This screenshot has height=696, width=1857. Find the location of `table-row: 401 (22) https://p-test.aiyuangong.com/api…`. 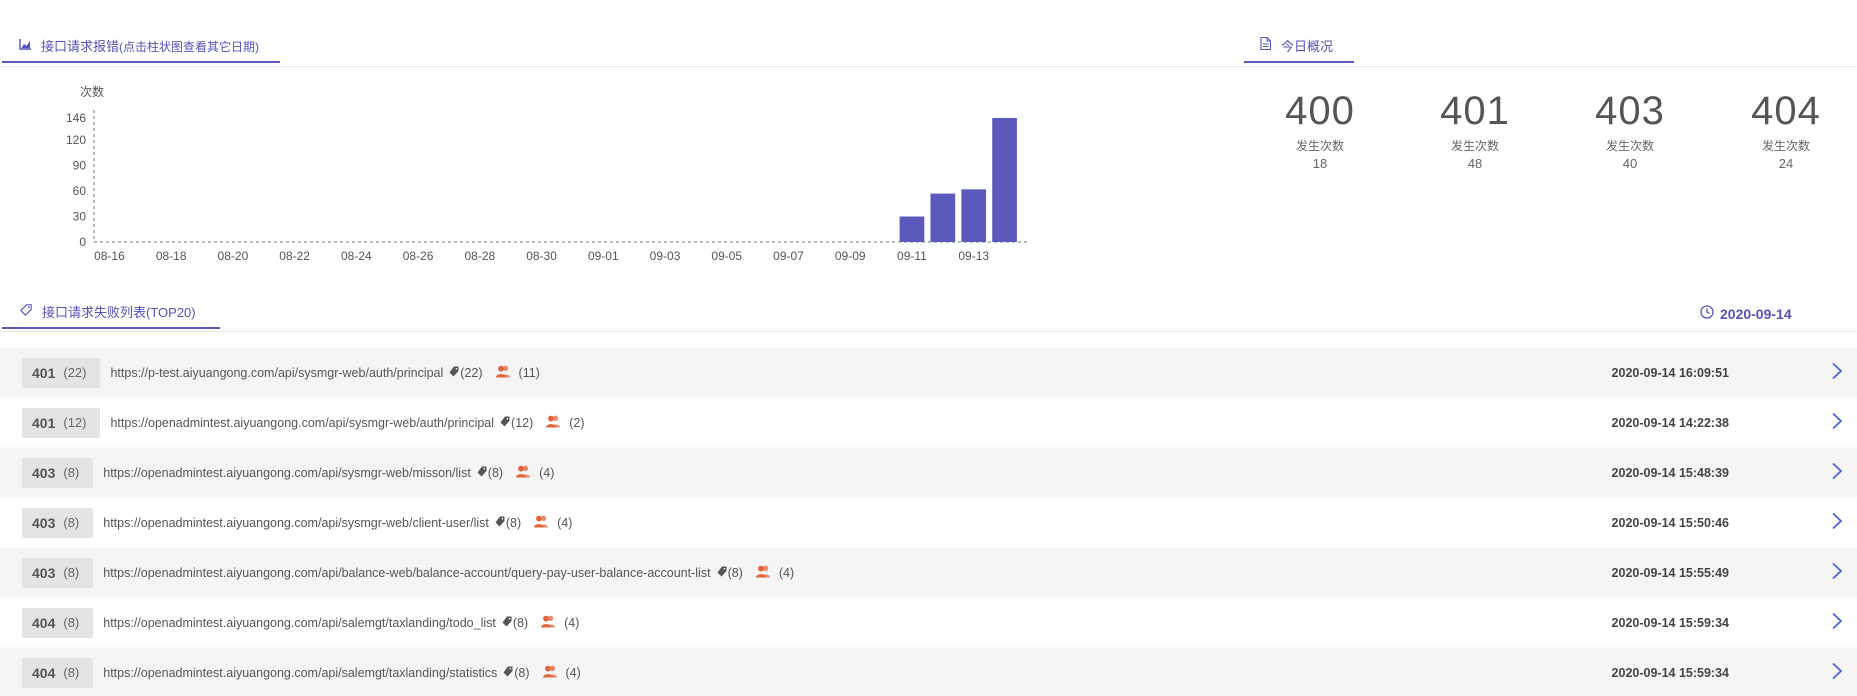

table-row: 401 (22) https://p-test.aiyuangong.com/api… is located at coordinates (928, 373).